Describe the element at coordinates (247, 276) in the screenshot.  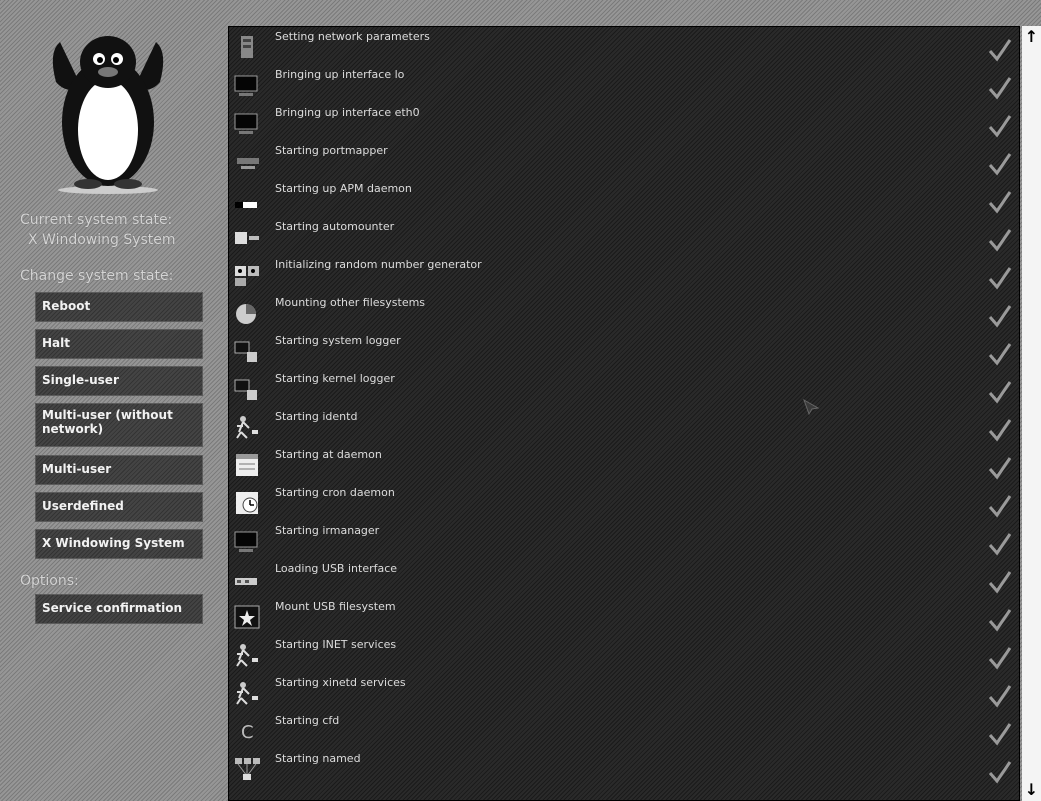
I see `dice-icon` at that location.